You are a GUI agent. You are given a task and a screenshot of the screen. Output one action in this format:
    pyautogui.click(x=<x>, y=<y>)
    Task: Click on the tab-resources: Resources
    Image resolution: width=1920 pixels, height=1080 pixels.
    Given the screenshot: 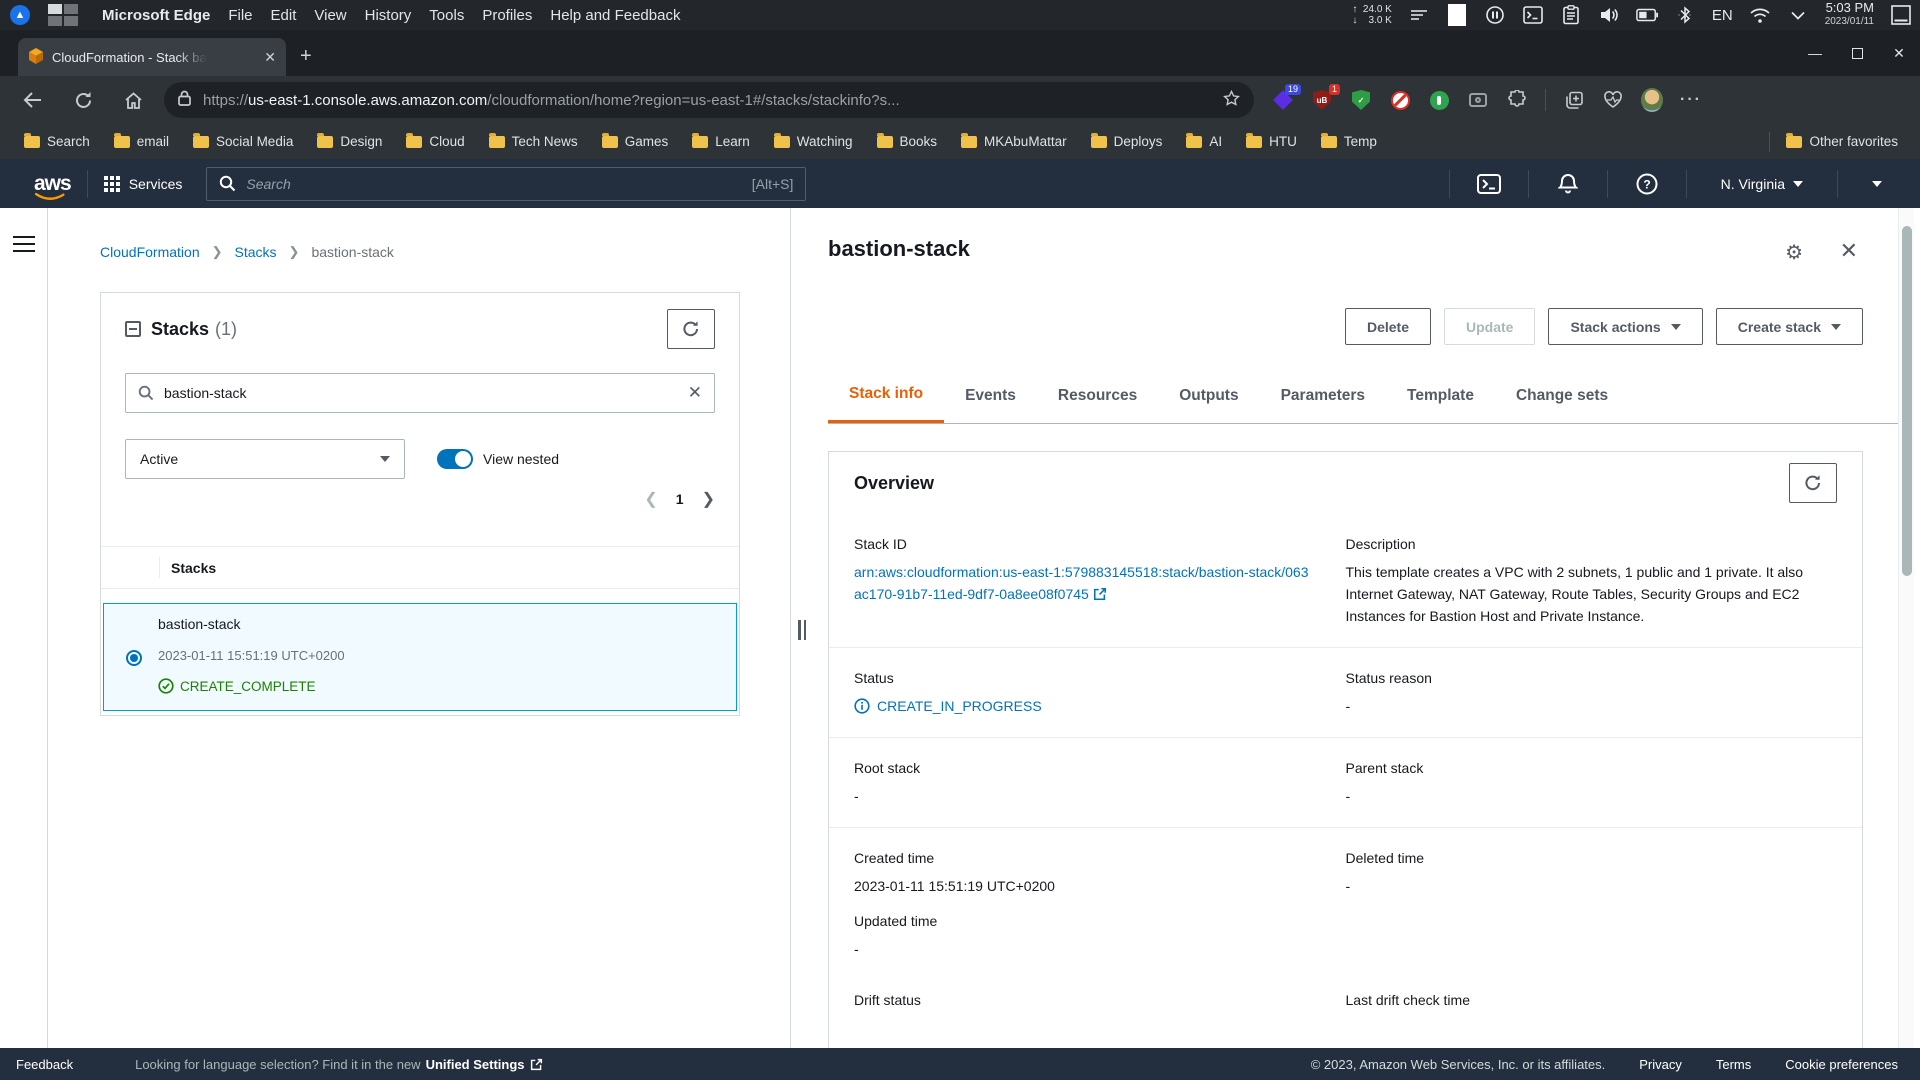 What is the action you would take?
    pyautogui.click(x=1097, y=395)
    